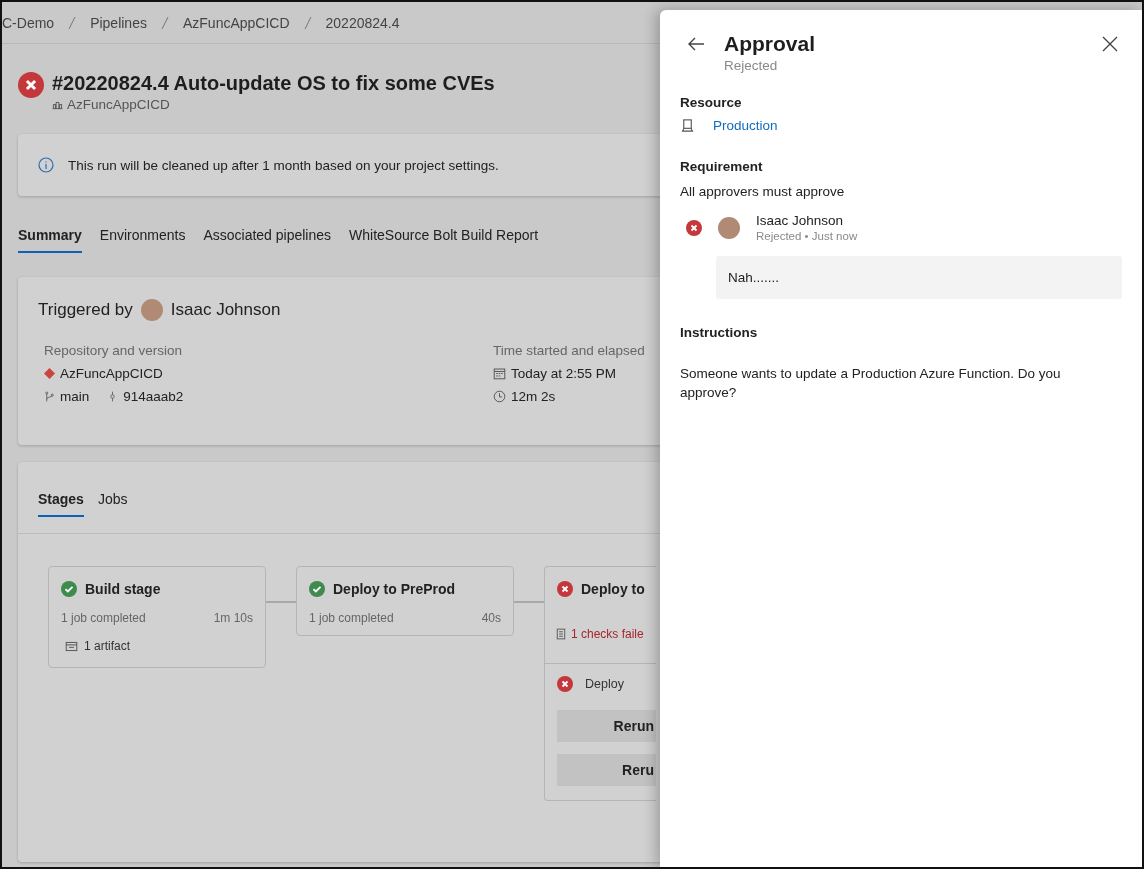 The width and height of the screenshot is (1144, 869). What do you see at coordinates (491, 618) in the screenshot?
I see `stage-duration: 40s` at bounding box center [491, 618].